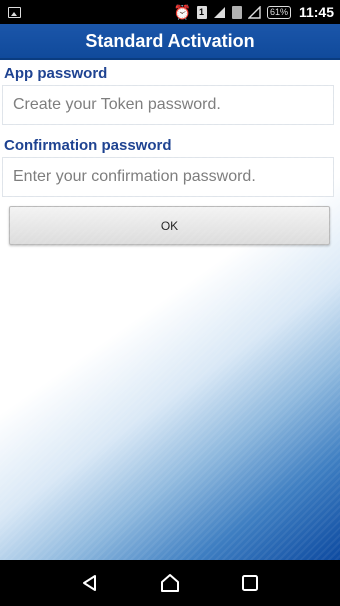 Image resolution: width=340 pixels, height=606 pixels. Describe the element at coordinates (182, 12) in the screenshot. I see `alarm-icon: ⏰` at that location.